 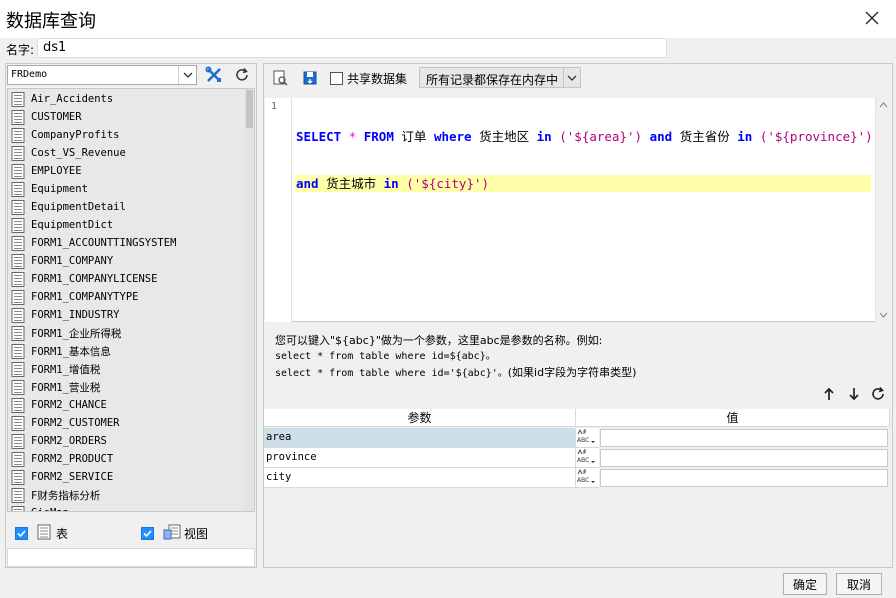 What do you see at coordinates (56, 171) in the screenshot?
I see `table-name: EMPLOYEE` at bounding box center [56, 171].